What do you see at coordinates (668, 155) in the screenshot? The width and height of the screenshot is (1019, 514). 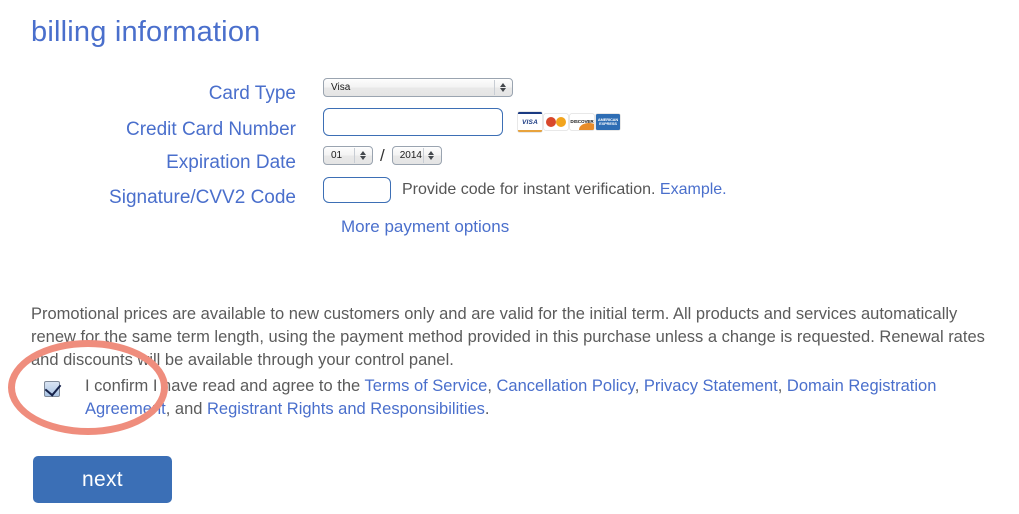 I see `expiration-date-control: 01 / 2014` at bounding box center [668, 155].